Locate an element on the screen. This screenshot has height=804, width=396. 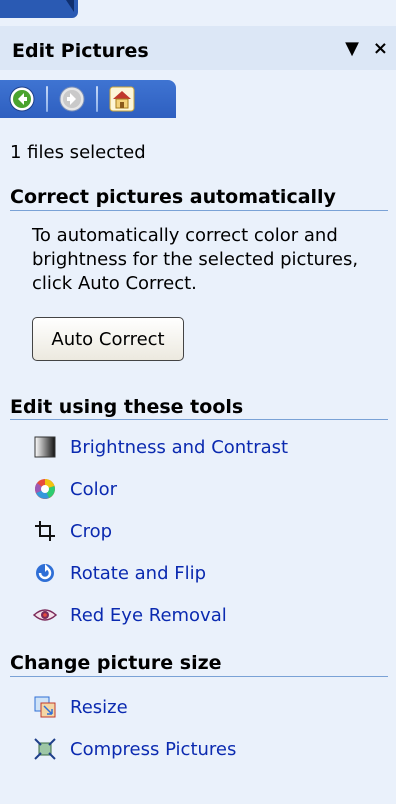
tool-rotate-flip: Rotate and Flip is located at coordinates (119, 573).